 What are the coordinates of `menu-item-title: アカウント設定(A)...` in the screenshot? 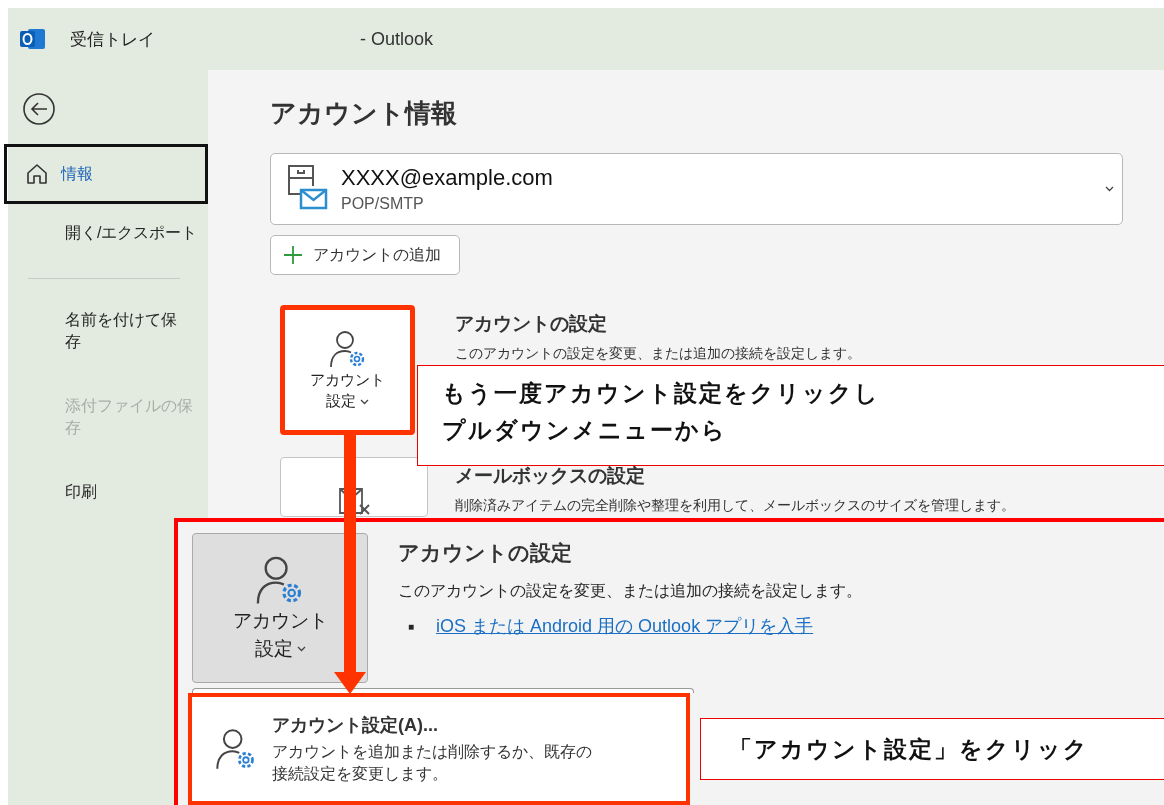 It's located at (355, 725).